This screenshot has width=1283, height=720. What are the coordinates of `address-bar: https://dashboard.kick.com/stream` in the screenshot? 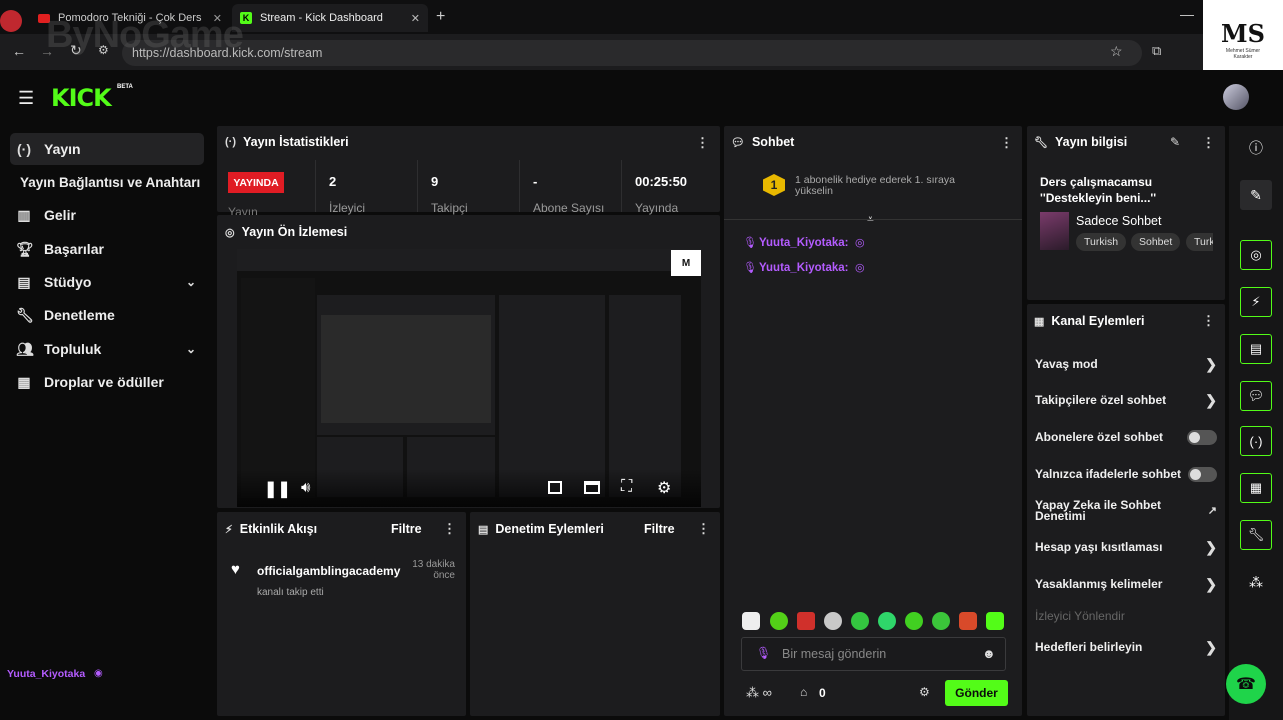 It's located at (632, 53).